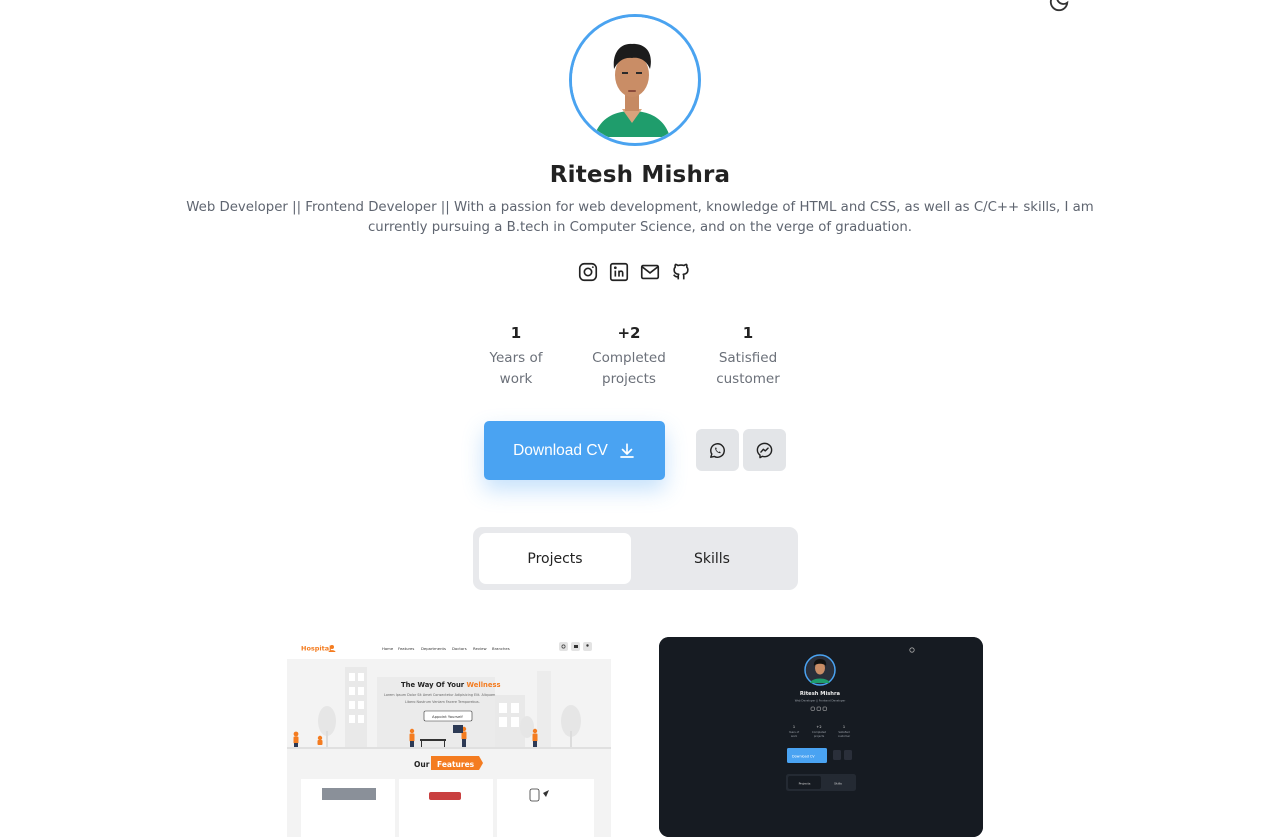 The height and width of the screenshot is (837, 1280). What do you see at coordinates (456, 764) in the screenshot?
I see `project-hospital-section-accent: Features` at bounding box center [456, 764].